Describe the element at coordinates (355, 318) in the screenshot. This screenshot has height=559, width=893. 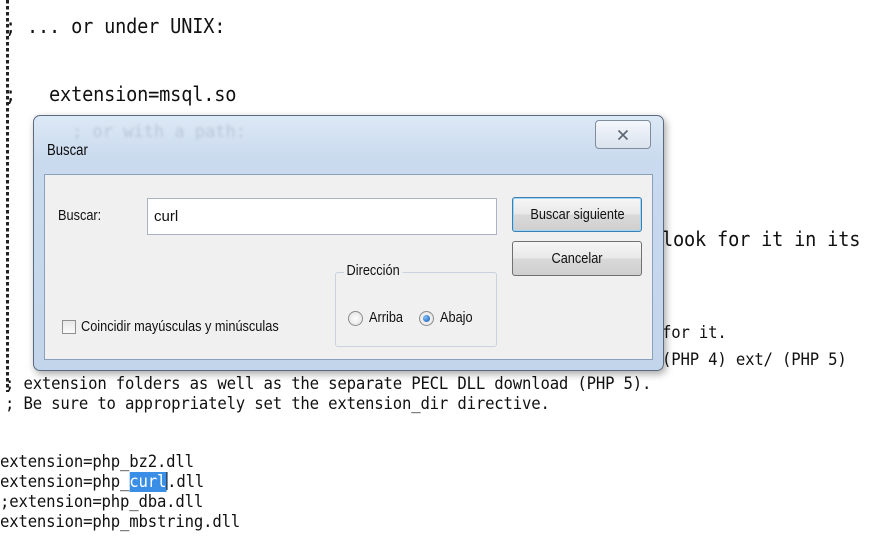
I see `direction-up-radio` at that location.